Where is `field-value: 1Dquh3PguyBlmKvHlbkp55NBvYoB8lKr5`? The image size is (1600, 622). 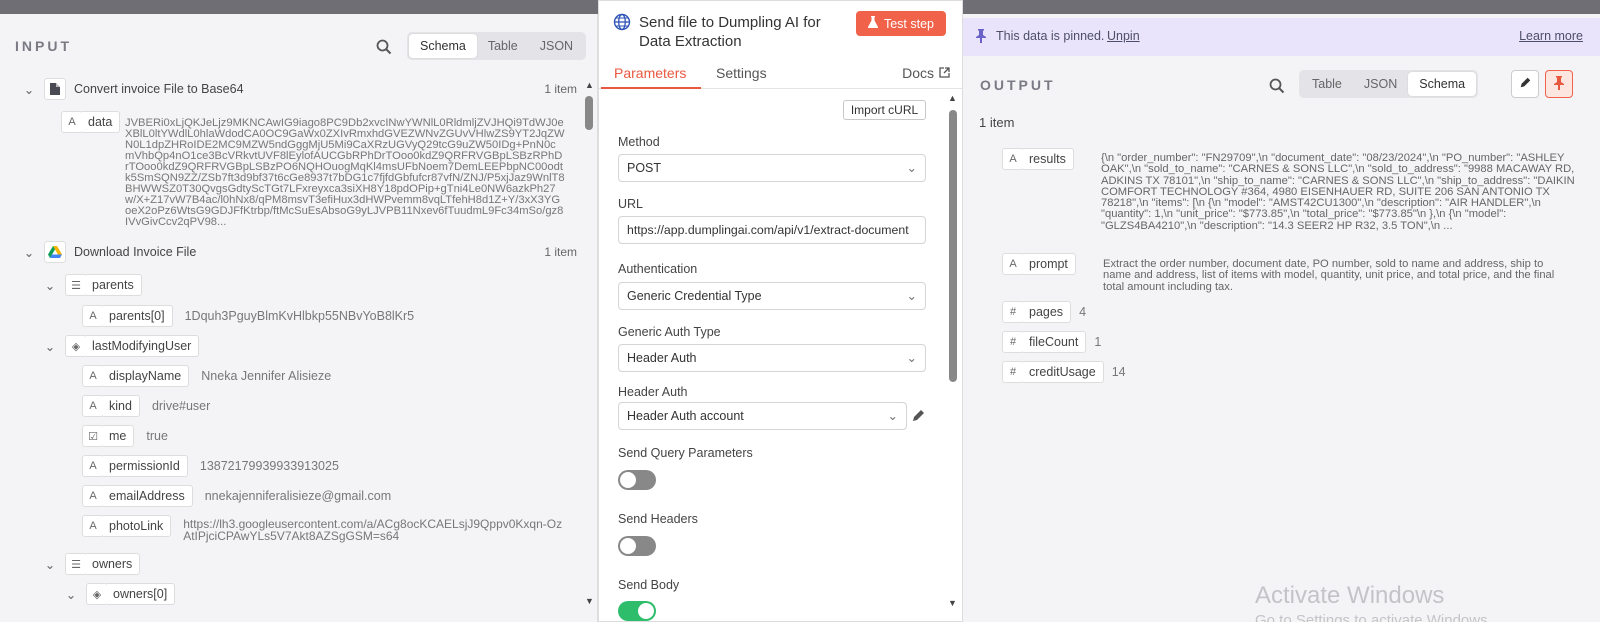 field-value: 1Dquh3PguyBlmKvHlbkp55NBvYoB8lKr5 is located at coordinates (299, 316).